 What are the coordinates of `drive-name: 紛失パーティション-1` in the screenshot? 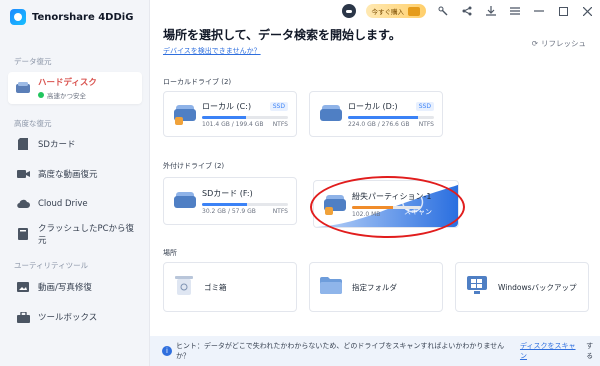 It's located at (392, 196).